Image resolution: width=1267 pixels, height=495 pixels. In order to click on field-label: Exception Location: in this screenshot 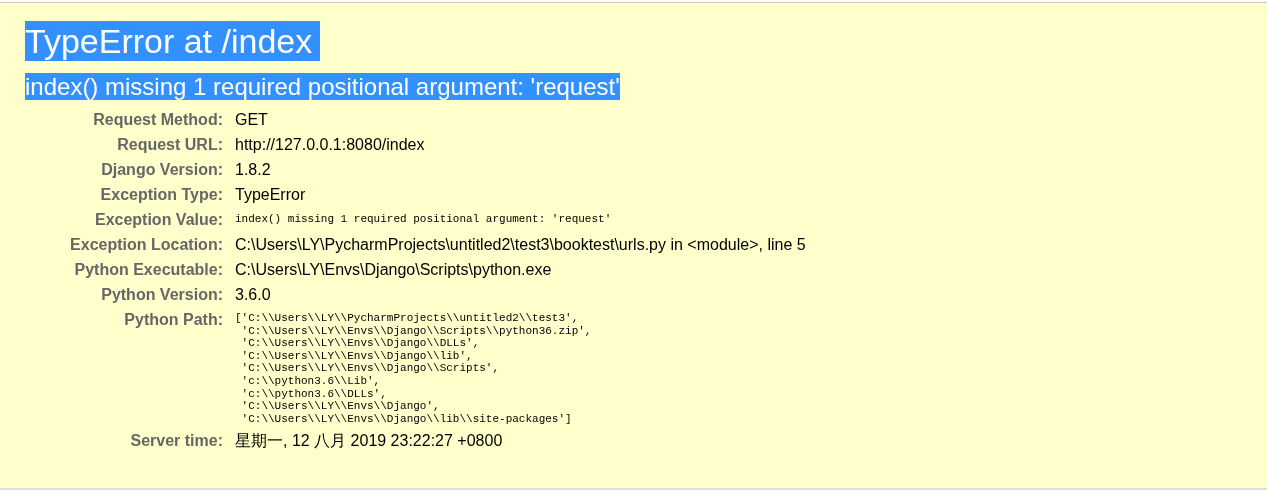, I will do `click(146, 244)`.